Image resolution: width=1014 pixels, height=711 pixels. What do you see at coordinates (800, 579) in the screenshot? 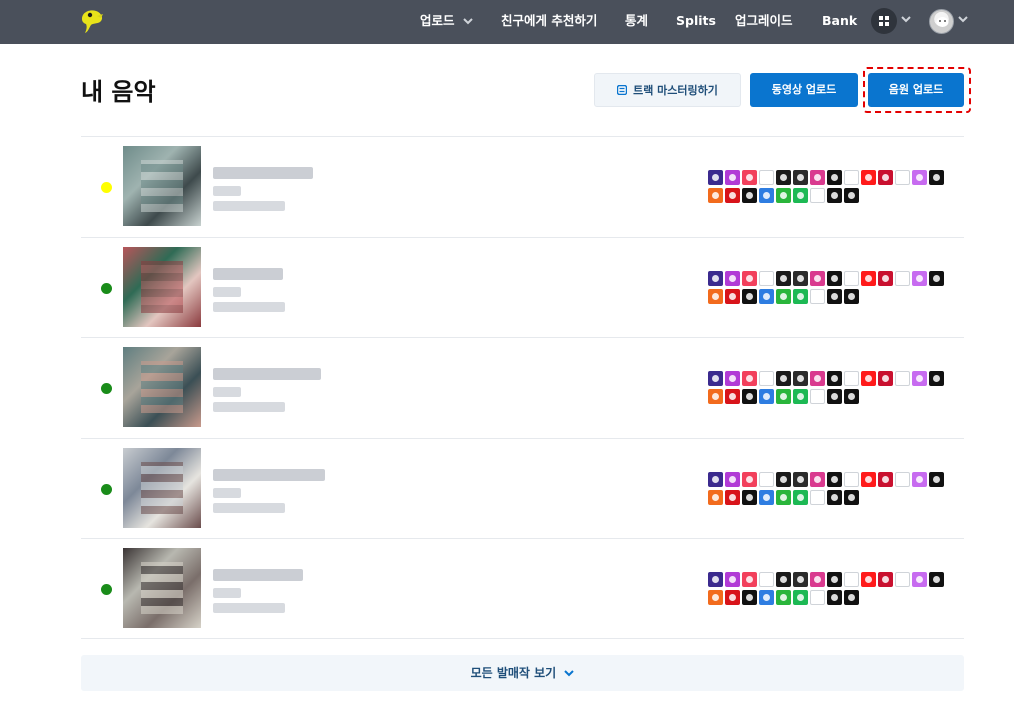
I see `deezer-icon` at bounding box center [800, 579].